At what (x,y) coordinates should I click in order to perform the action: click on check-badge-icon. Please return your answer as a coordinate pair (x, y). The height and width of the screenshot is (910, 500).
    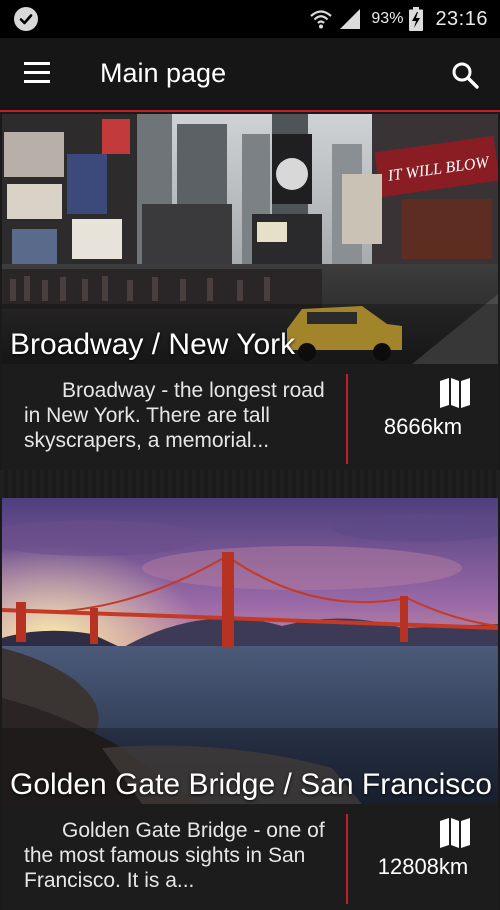
    Looking at the image, I should click on (26, 19).